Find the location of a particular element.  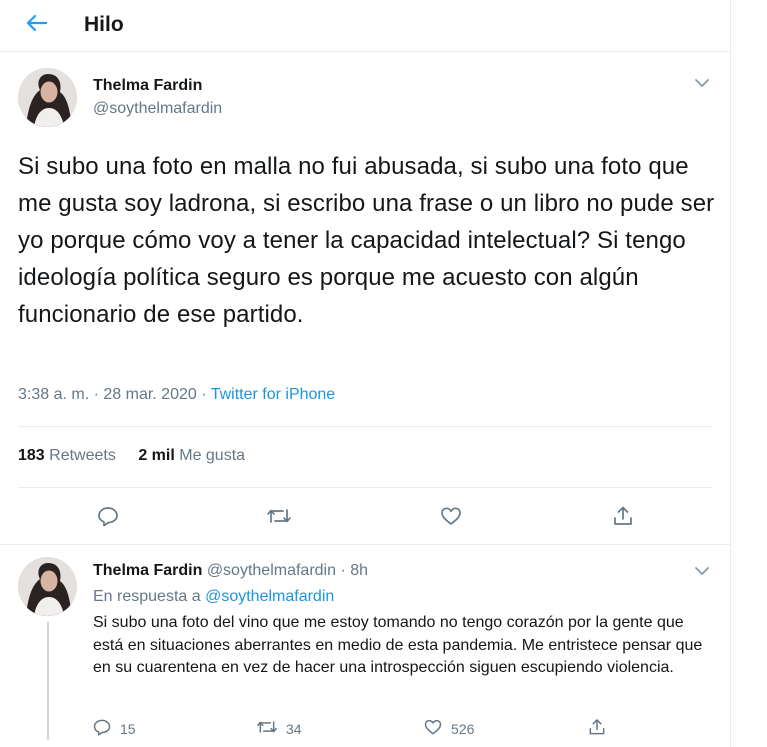

retweets-stat: 183 Retweets is located at coordinates (67, 455).